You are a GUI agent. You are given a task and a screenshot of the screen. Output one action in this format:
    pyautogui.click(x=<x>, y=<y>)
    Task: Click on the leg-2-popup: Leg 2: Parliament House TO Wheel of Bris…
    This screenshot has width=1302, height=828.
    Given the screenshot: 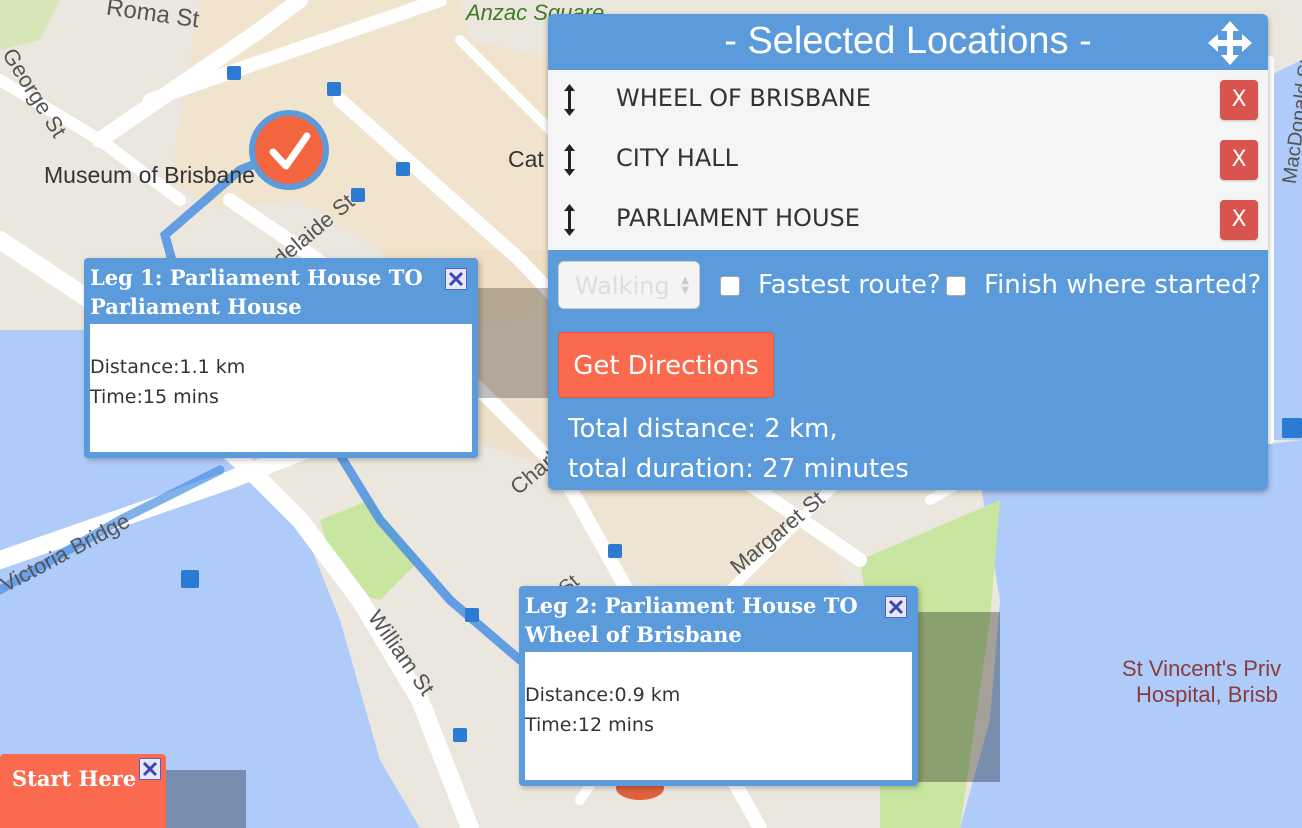 What is the action you would take?
    pyautogui.click(x=718, y=686)
    